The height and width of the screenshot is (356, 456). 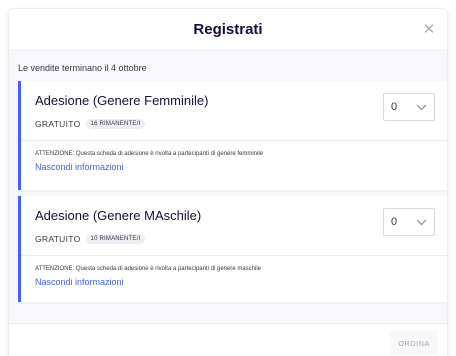 I want to click on modal-title: Registrati, so click(x=228, y=29).